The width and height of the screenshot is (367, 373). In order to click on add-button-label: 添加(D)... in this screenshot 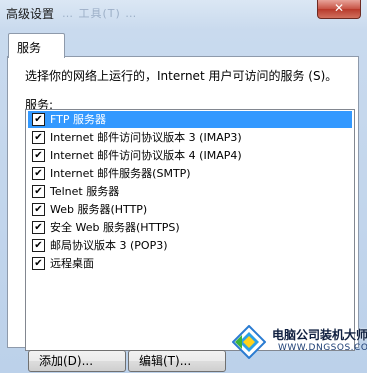, I will do `click(66, 361)`.